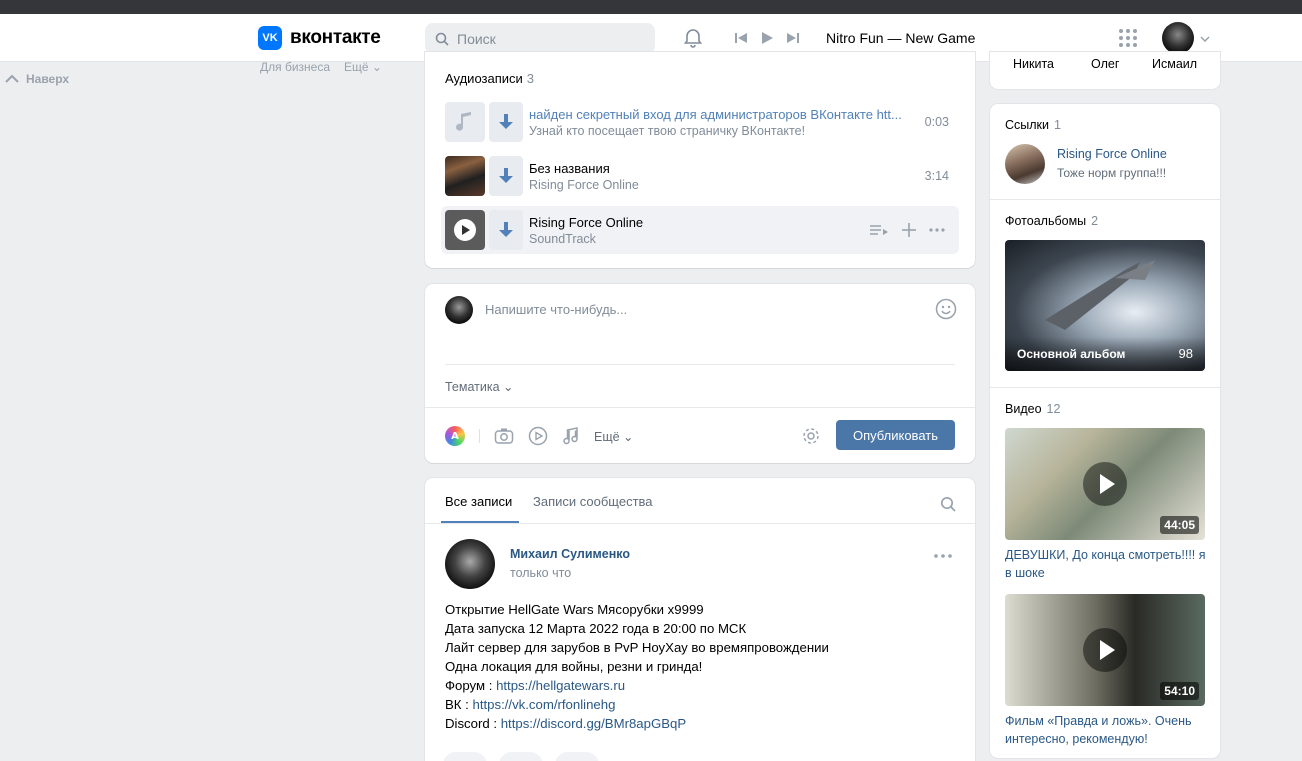 This screenshot has width=1302, height=761. What do you see at coordinates (521, 756) in the screenshot?
I see `comment-button` at bounding box center [521, 756].